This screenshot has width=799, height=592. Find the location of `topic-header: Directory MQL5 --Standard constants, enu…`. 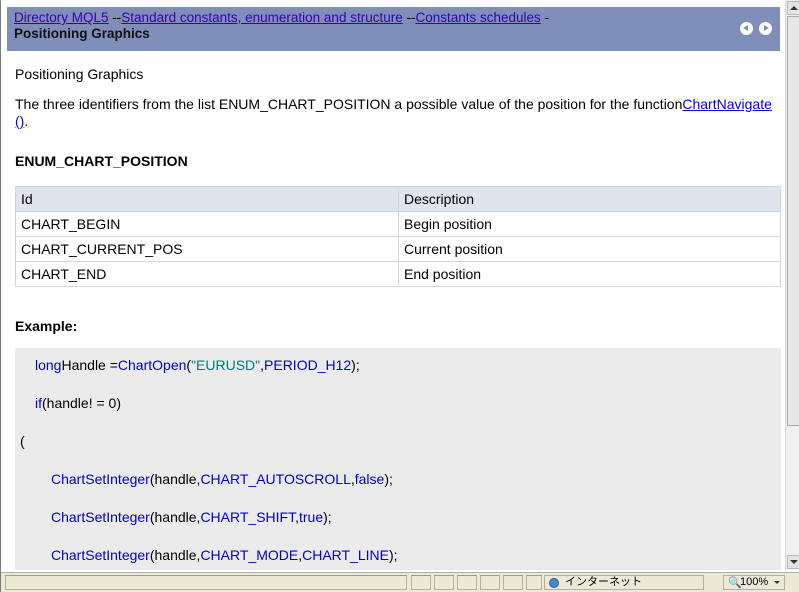

topic-header: Directory MQL5 --Standard constants, enu… is located at coordinates (393, 29).